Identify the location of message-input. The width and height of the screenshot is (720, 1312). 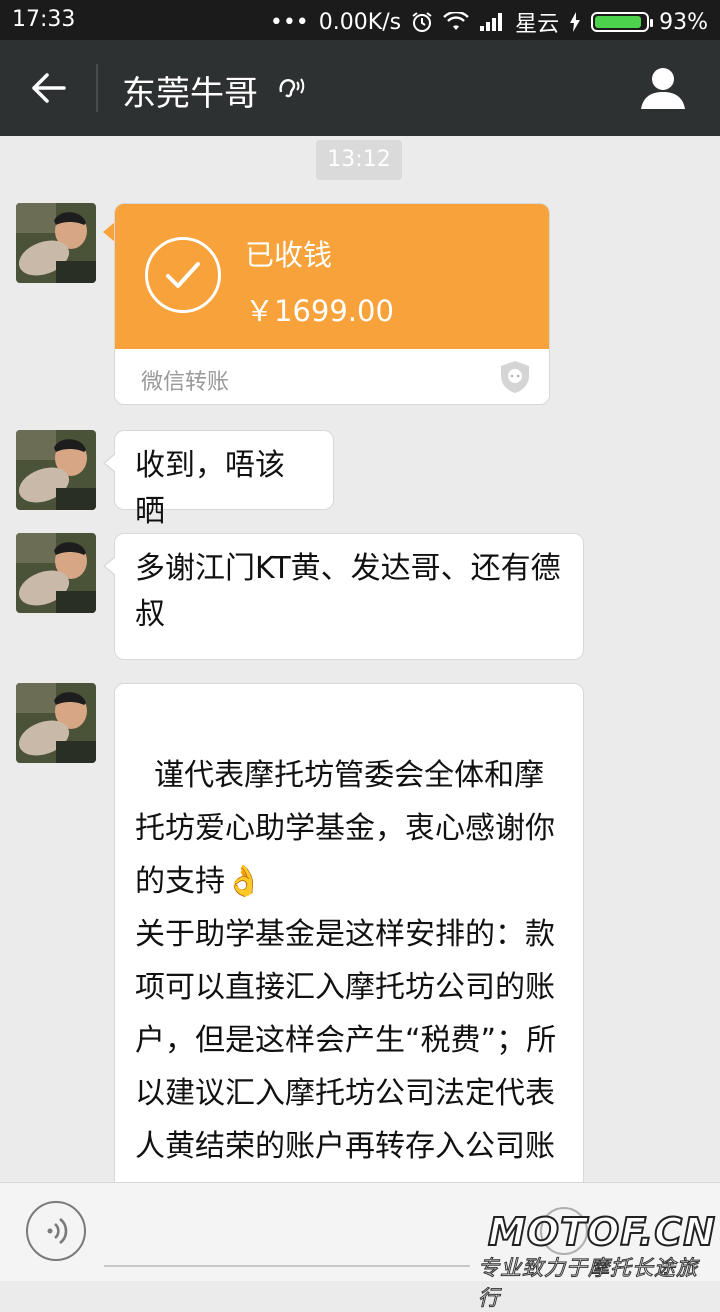
(287, 1266).